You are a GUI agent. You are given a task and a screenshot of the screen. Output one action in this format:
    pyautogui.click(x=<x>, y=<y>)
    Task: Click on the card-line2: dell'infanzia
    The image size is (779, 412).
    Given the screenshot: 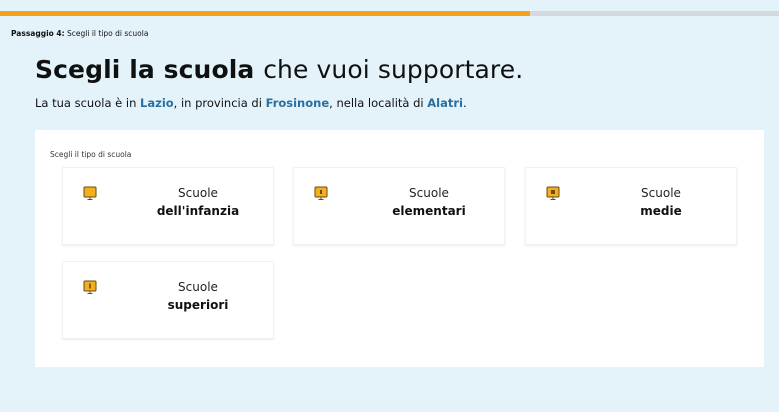 What is the action you would take?
    pyautogui.click(x=198, y=211)
    